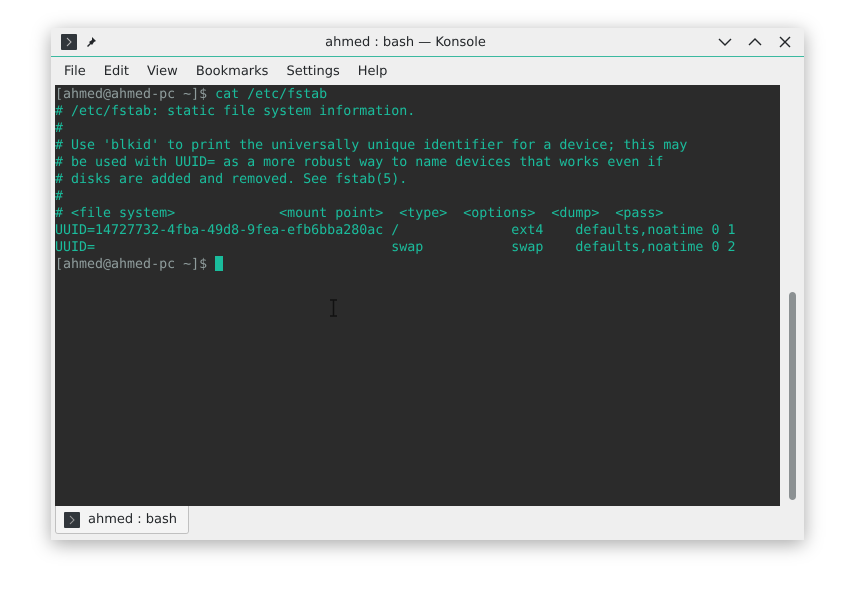  Describe the element at coordinates (131, 264) in the screenshot. I see `terminal-line: [ahmed@ahmed-pc ~]$` at that location.